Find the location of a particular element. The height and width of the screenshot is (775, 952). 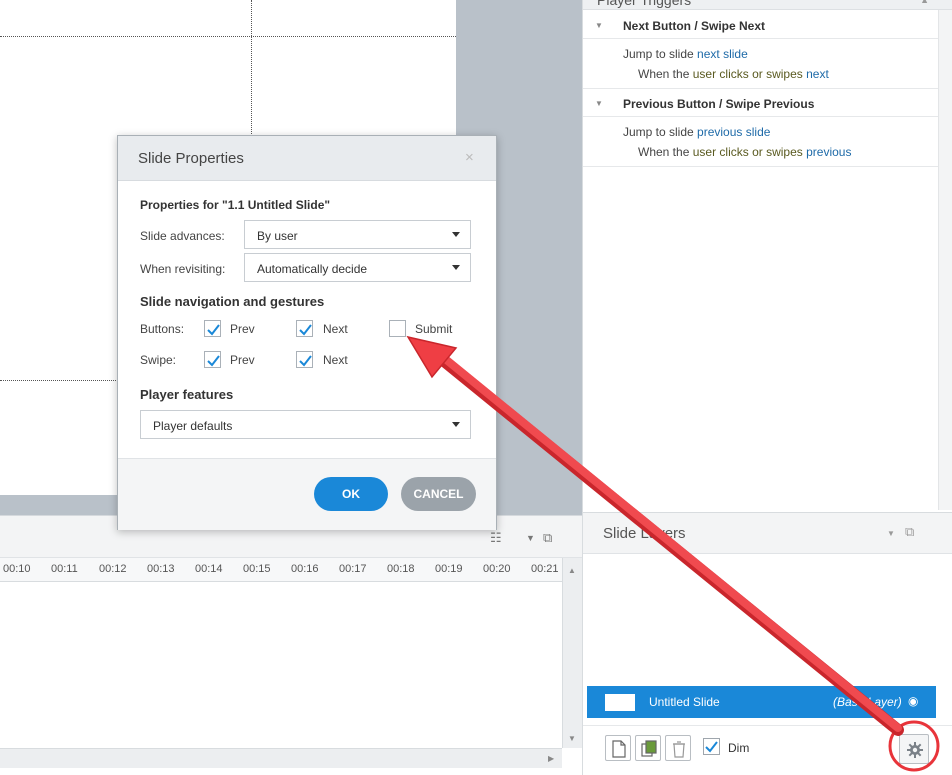

dialog-heading: Properties for "1.1 Untitled Slide" is located at coordinates (235, 205).